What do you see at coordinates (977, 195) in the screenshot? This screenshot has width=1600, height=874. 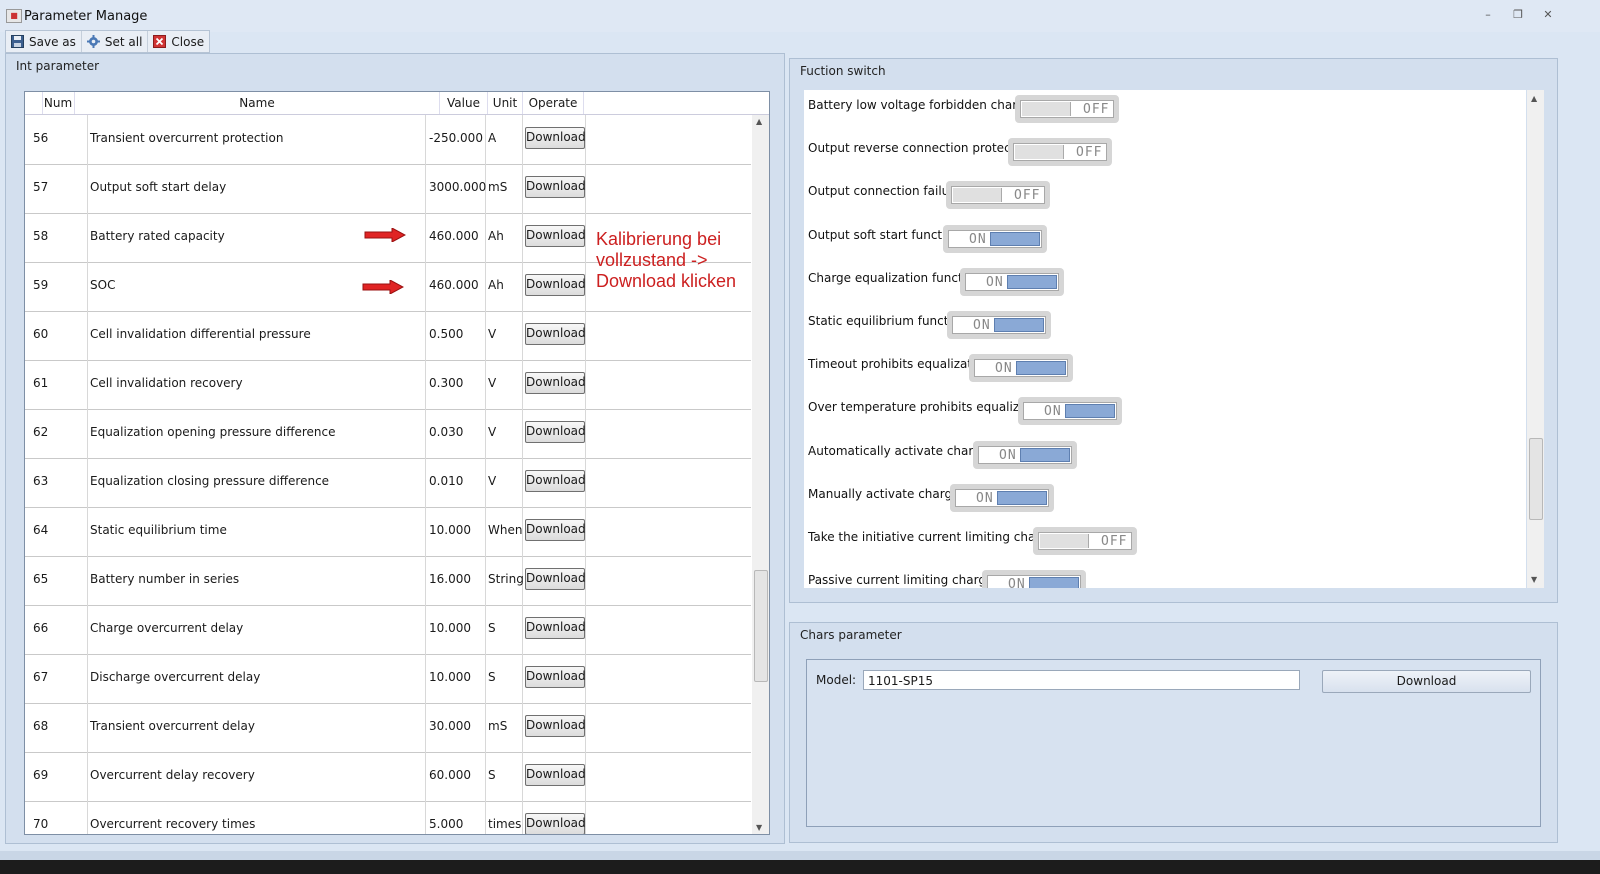 I see `toggle-knob-off` at bounding box center [977, 195].